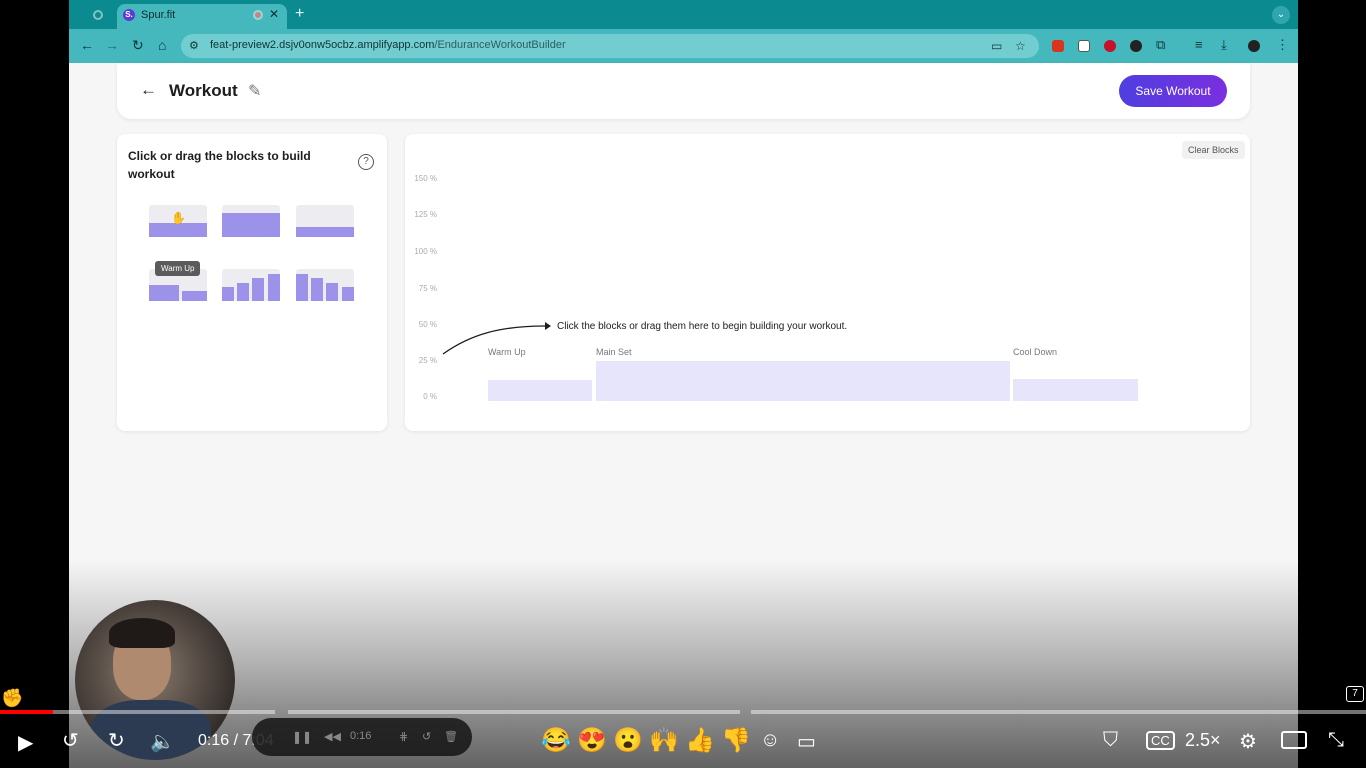 The image size is (1366, 768). Describe the element at coordinates (1281, 15) in the screenshot. I see `tab-search-icon: ⌄` at that location.